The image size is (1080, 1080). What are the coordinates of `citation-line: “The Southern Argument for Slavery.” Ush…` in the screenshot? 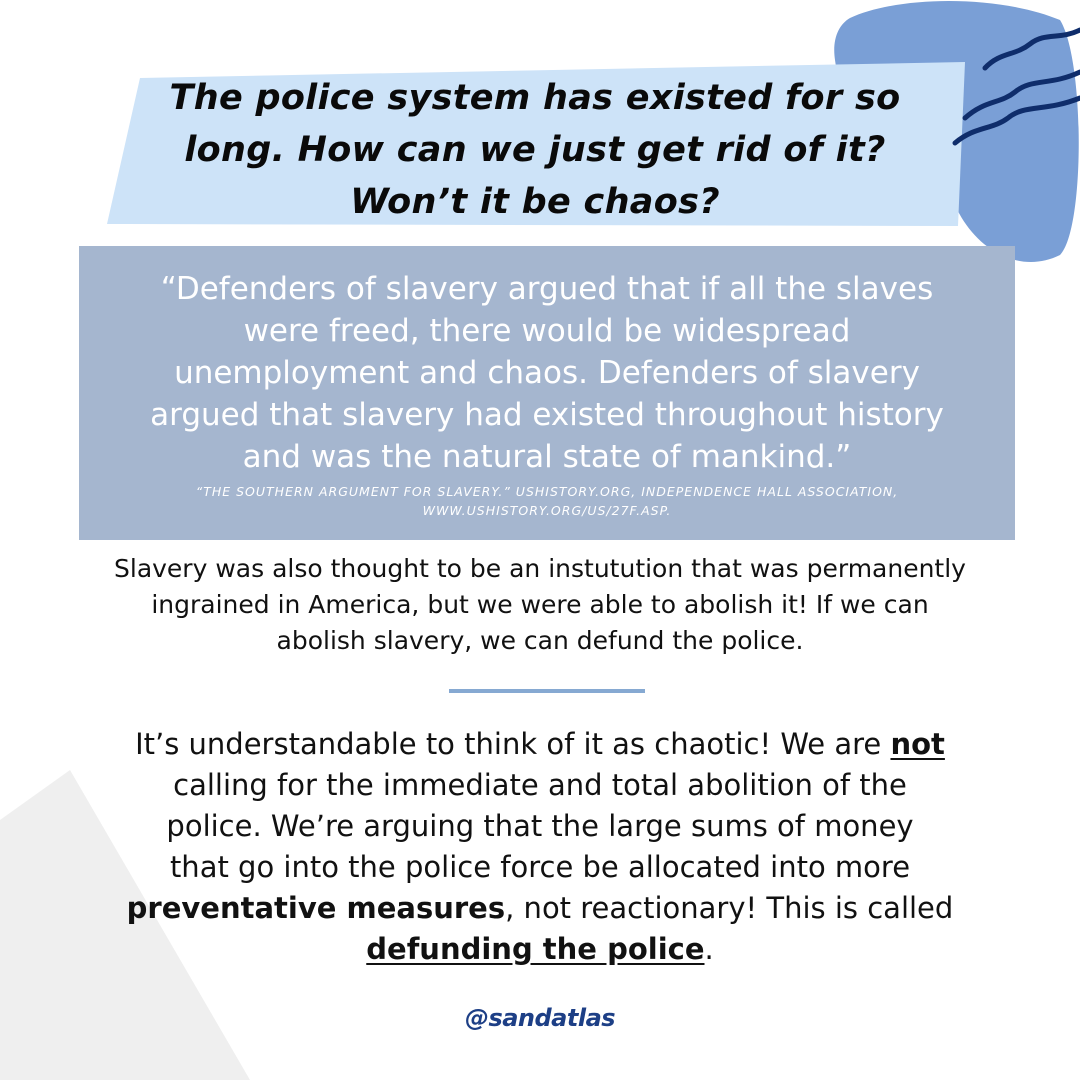 It's located at (547, 491).